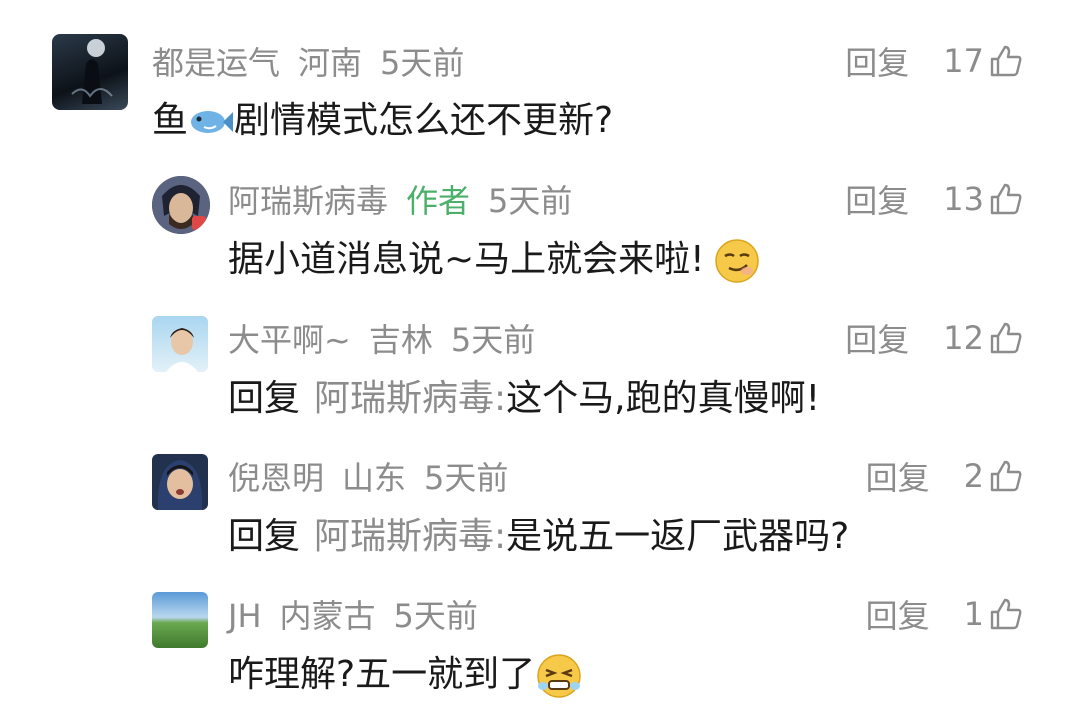 Image resolution: width=1080 pixels, height=723 pixels. I want to click on location: 吉林, so click(400, 340).